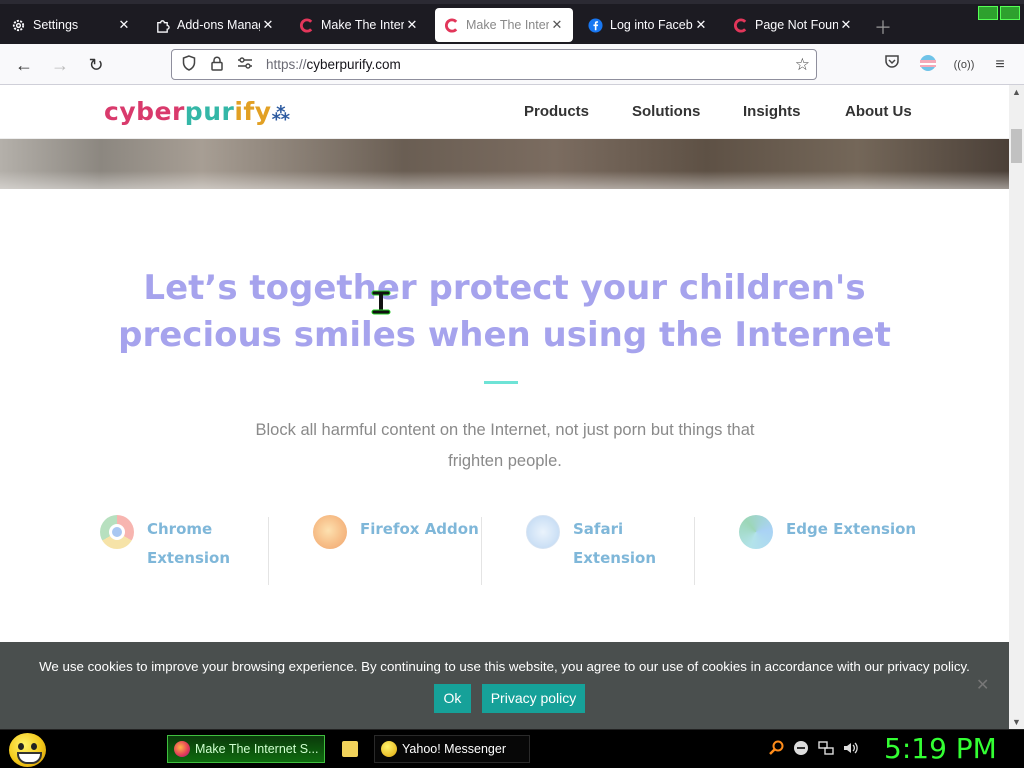 The height and width of the screenshot is (768, 1024). What do you see at coordinates (533, 698) in the screenshot?
I see `privacy-policy-button: Privacy policy` at bounding box center [533, 698].